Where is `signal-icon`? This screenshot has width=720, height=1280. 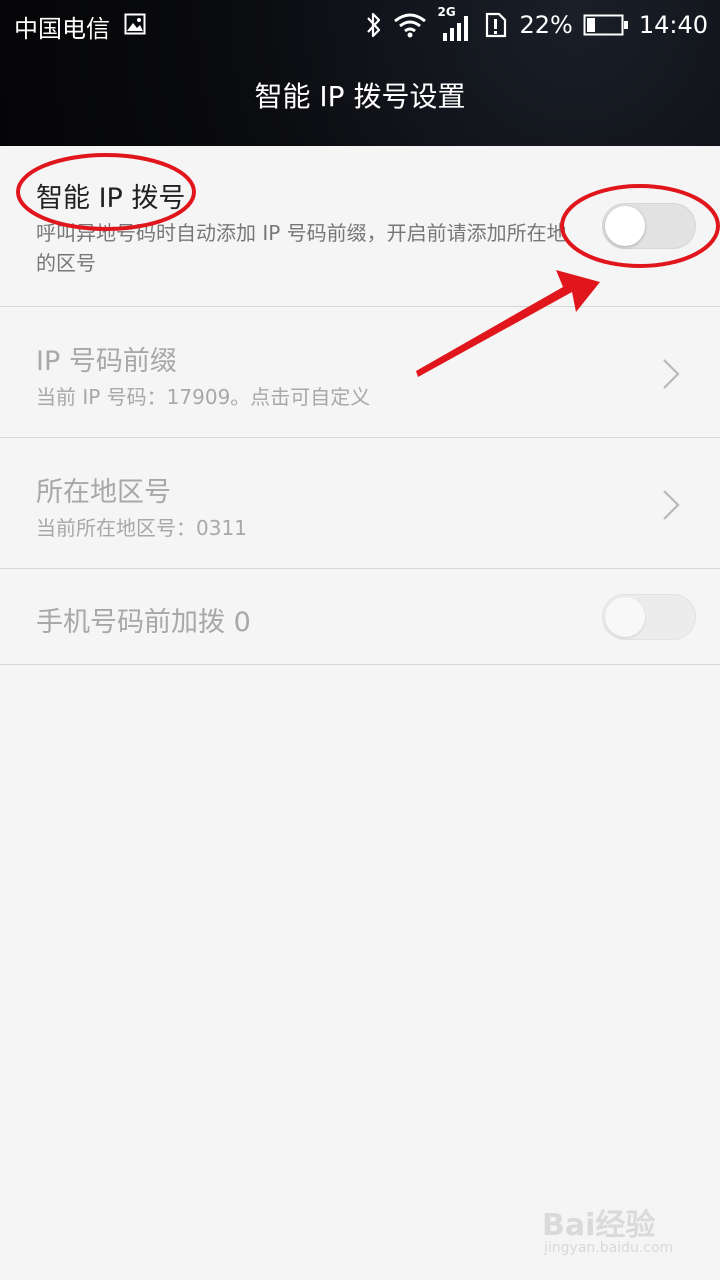 signal-icon is located at coordinates (456, 28).